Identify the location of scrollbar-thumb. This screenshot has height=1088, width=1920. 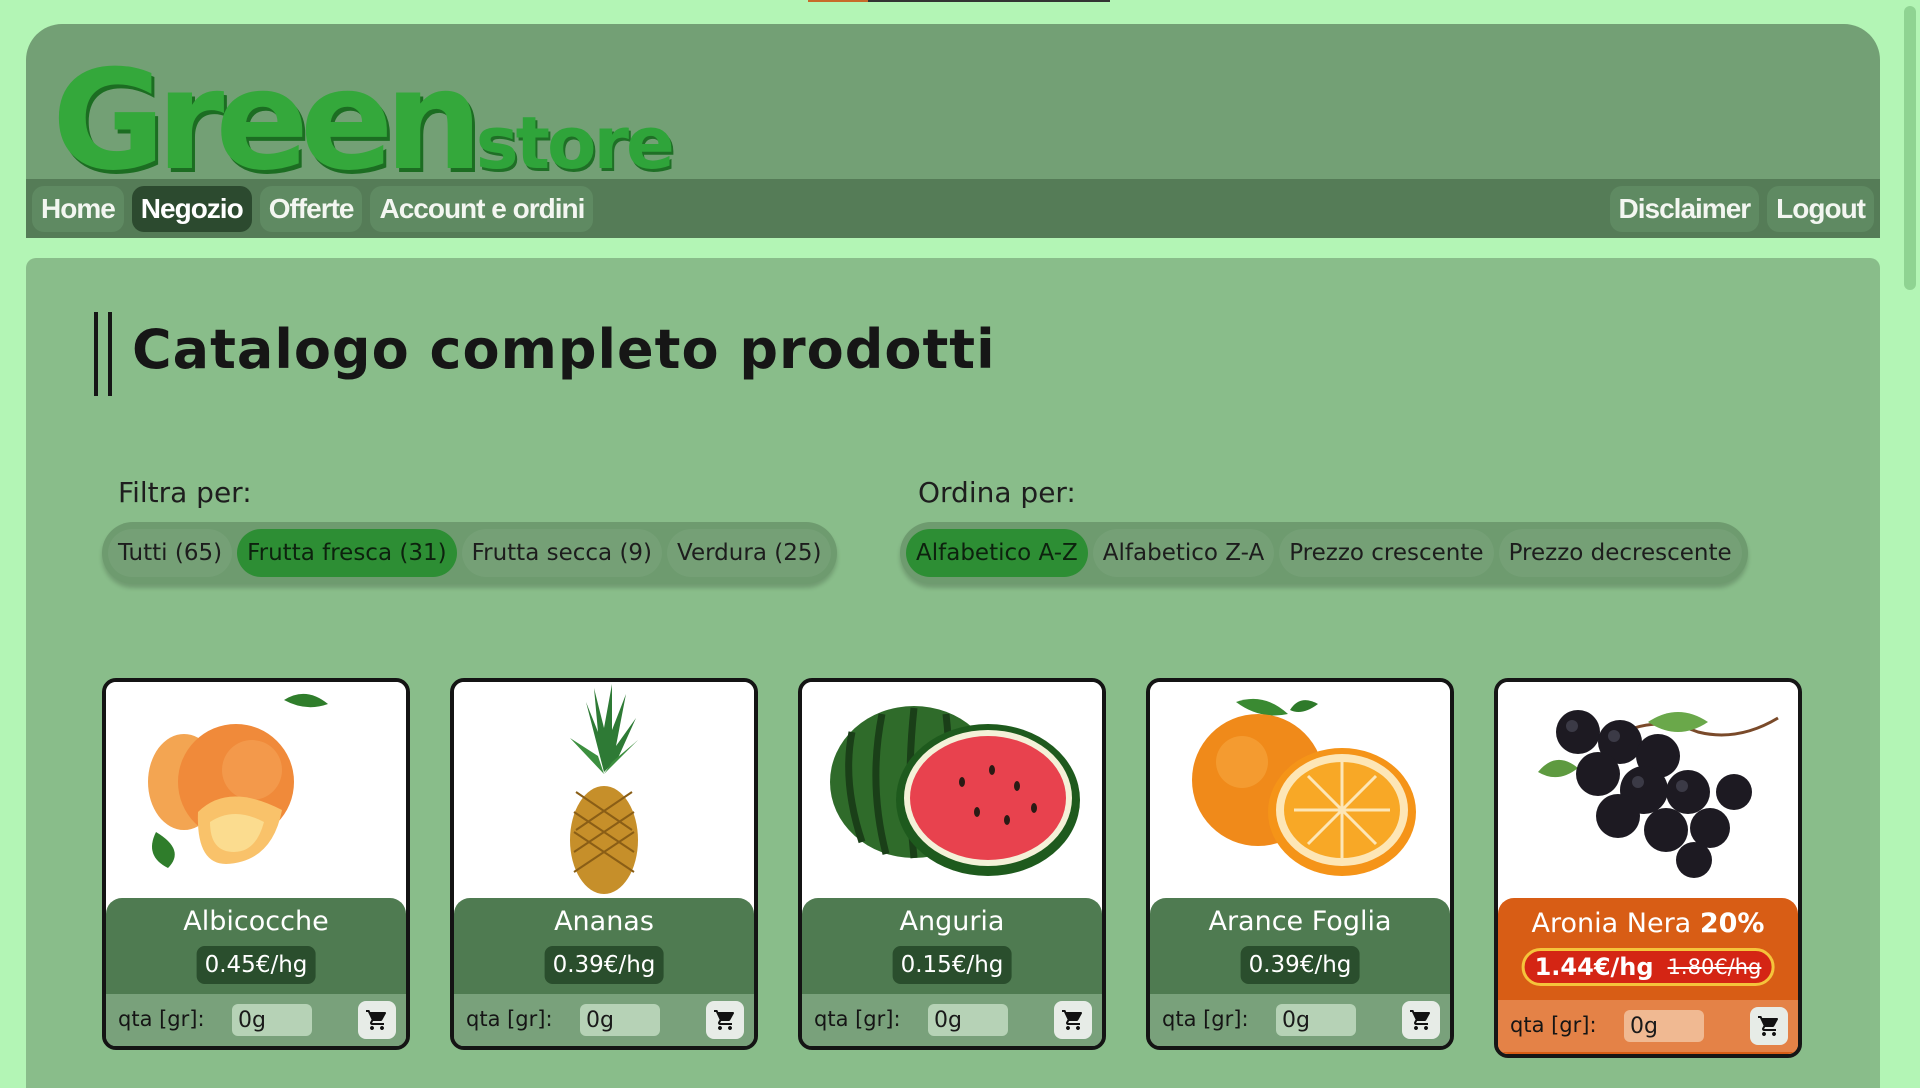
(1910, 148).